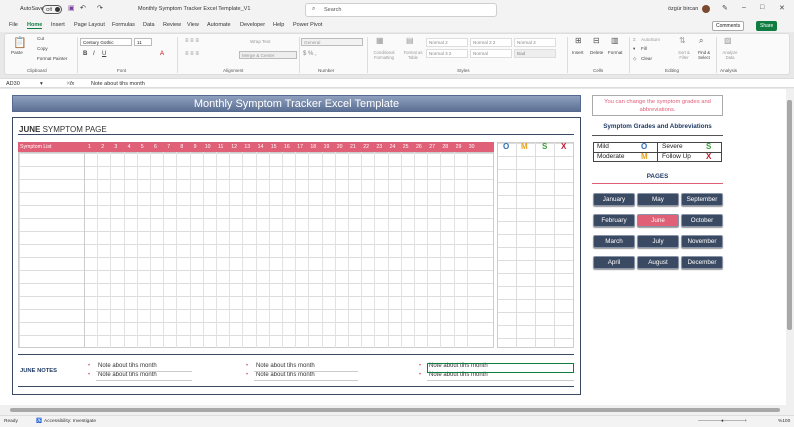  What do you see at coordinates (123, 25) in the screenshot?
I see `menu-formulas: Formulas` at bounding box center [123, 25].